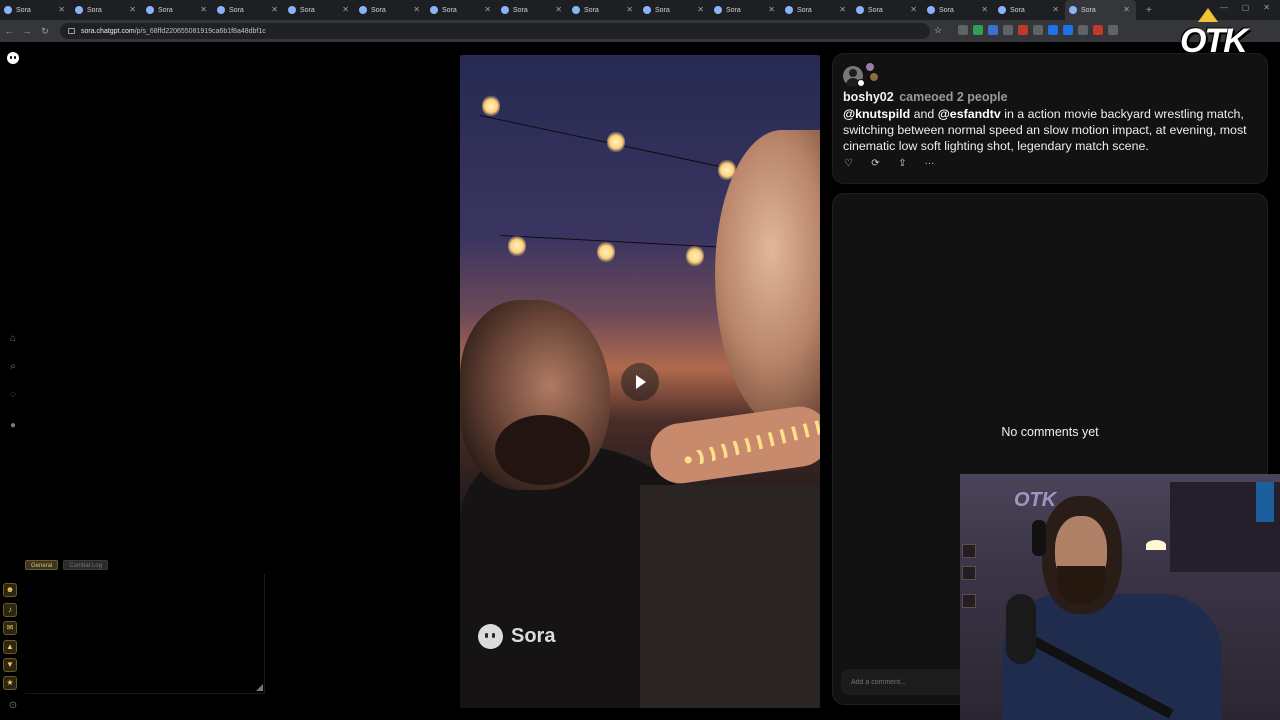 The height and width of the screenshot is (720, 1280). I want to click on resize-grip, so click(259, 687).